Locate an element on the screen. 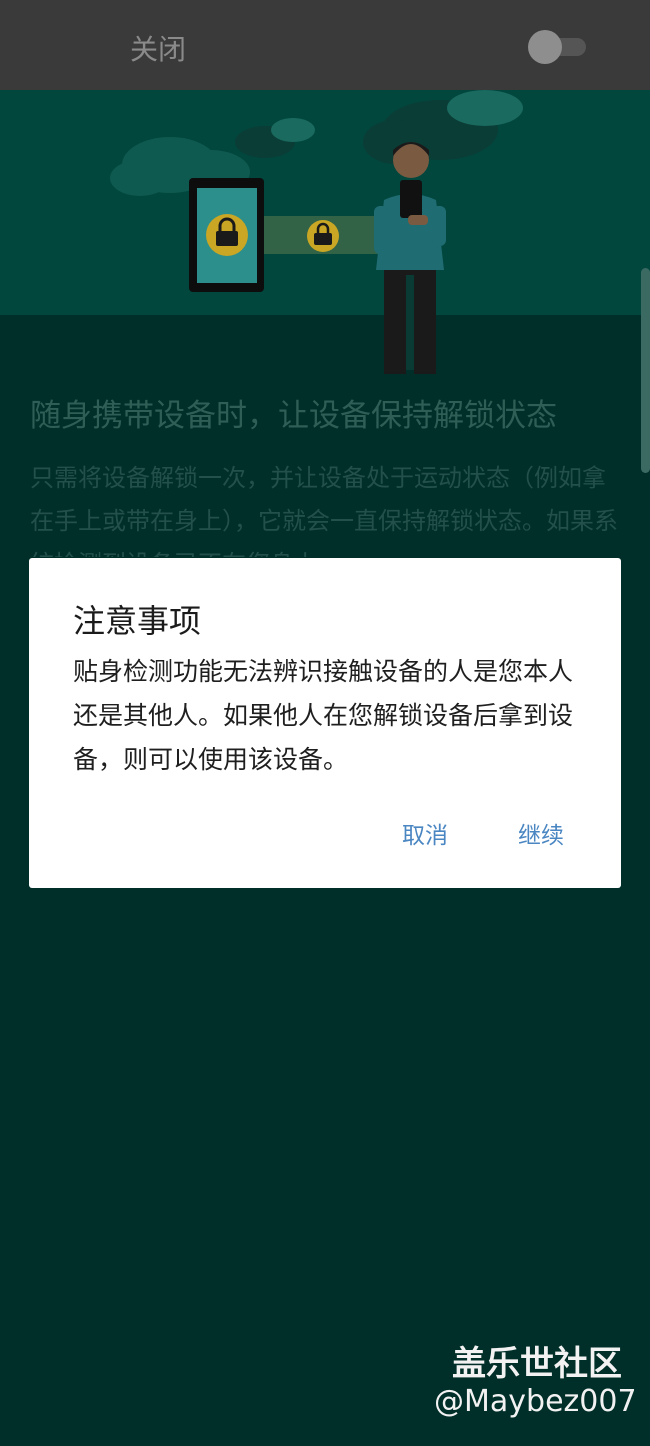 The image size is (650, 1446). continue-button: 继续 is located at coordinates (541, 833).